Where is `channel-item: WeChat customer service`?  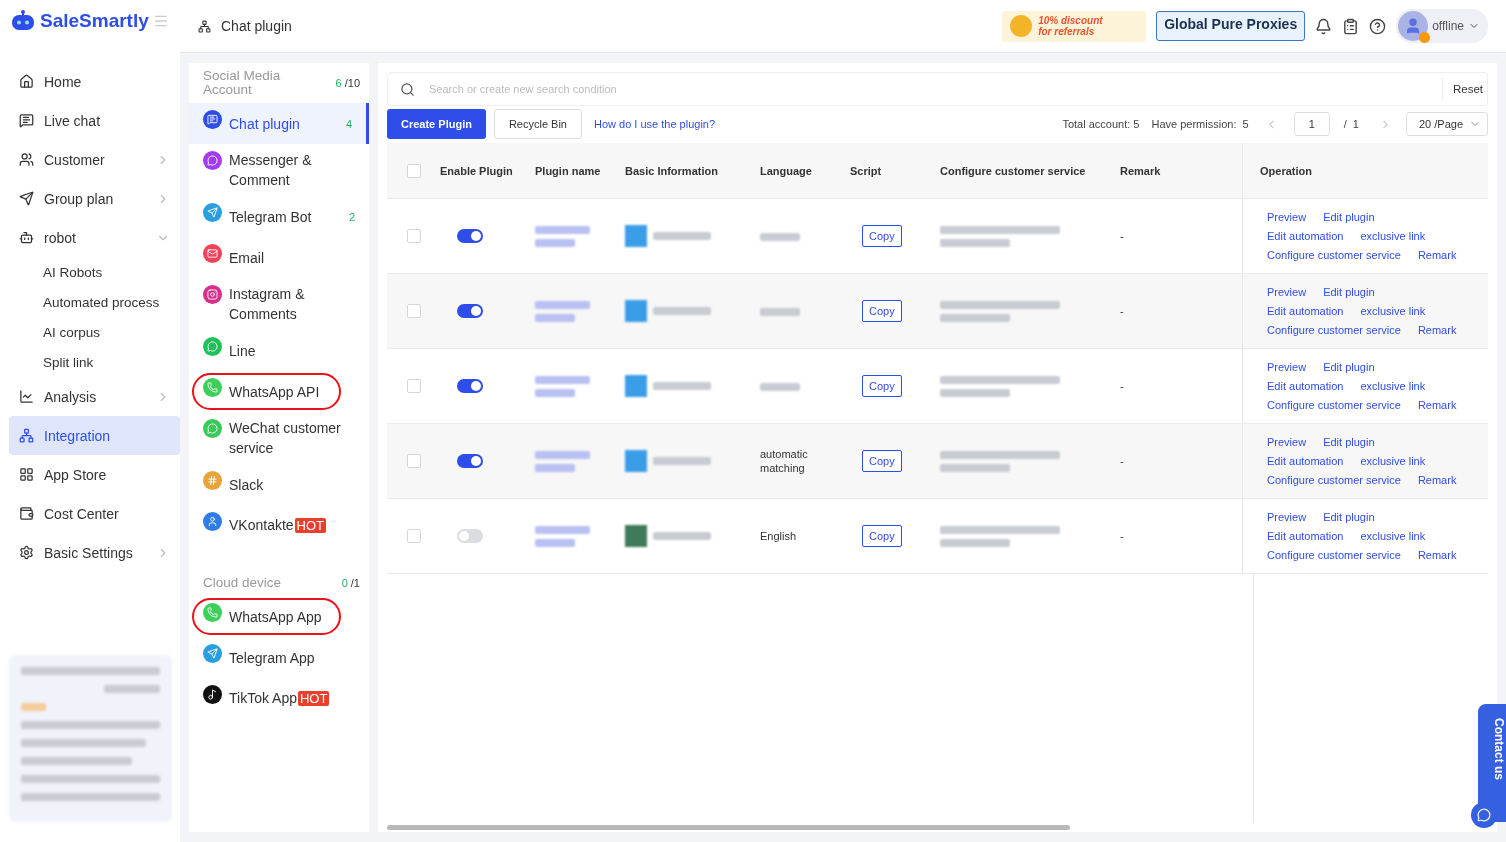
channel-item: WeChat customer service is located at coordinates (279, 438).